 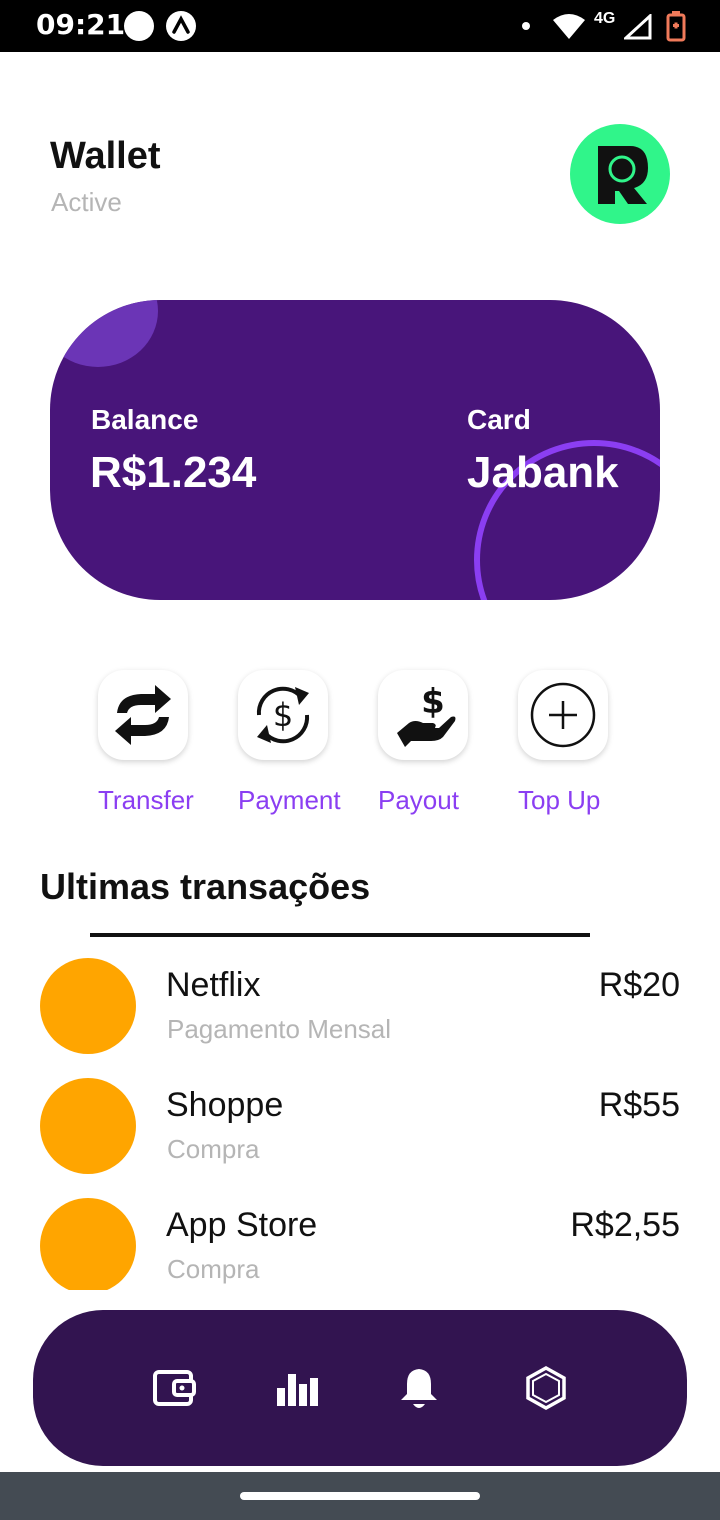 I want to click on top-up-button, so click(x=563, y=715).